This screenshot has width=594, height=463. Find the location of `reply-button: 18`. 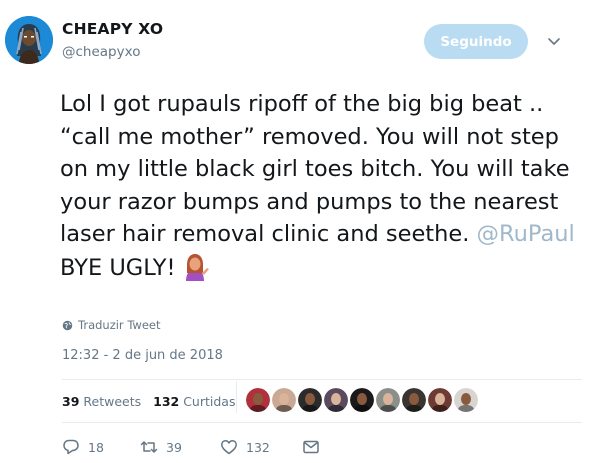

reply-button: 18 is located at coordinates (83, 447).